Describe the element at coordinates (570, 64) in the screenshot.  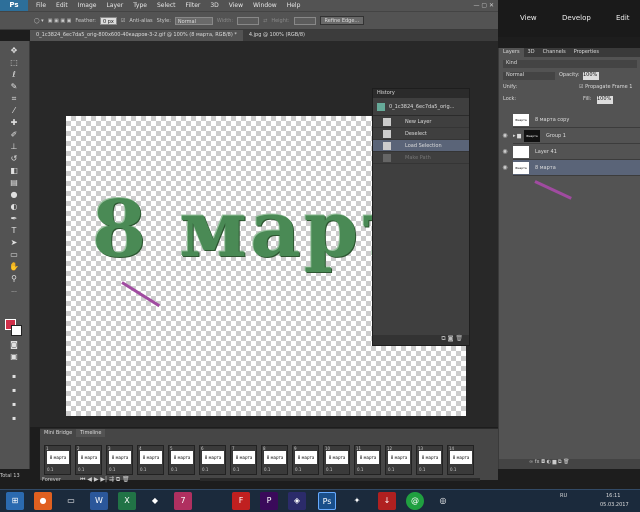
I see `layer-filter: Kind` at that location.